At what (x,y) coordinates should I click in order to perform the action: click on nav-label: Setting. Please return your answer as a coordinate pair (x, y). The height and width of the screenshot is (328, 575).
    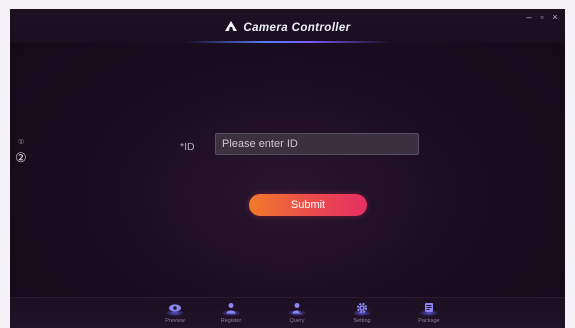
    Looking at the image, I should click on (362, 321).